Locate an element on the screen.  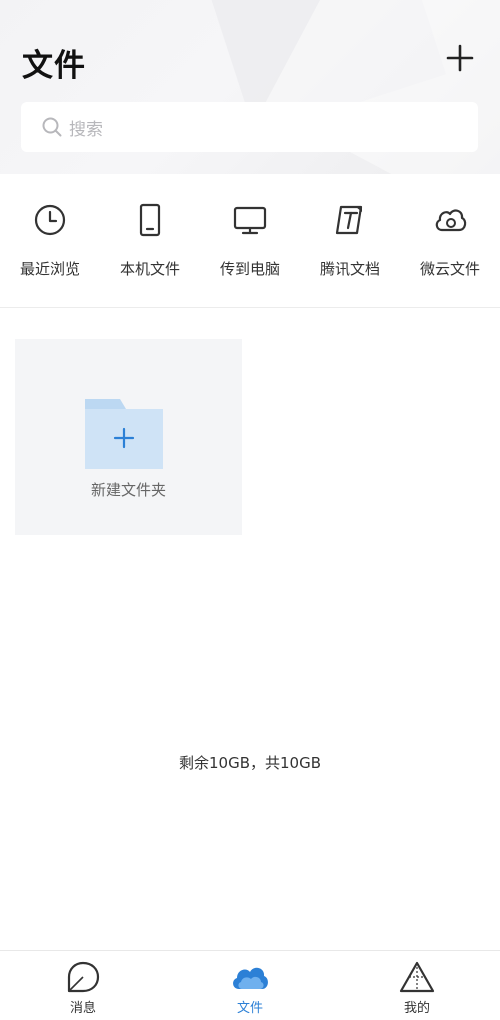
shortcut-label: 最近浏览 is located at coordinates (49, 269).